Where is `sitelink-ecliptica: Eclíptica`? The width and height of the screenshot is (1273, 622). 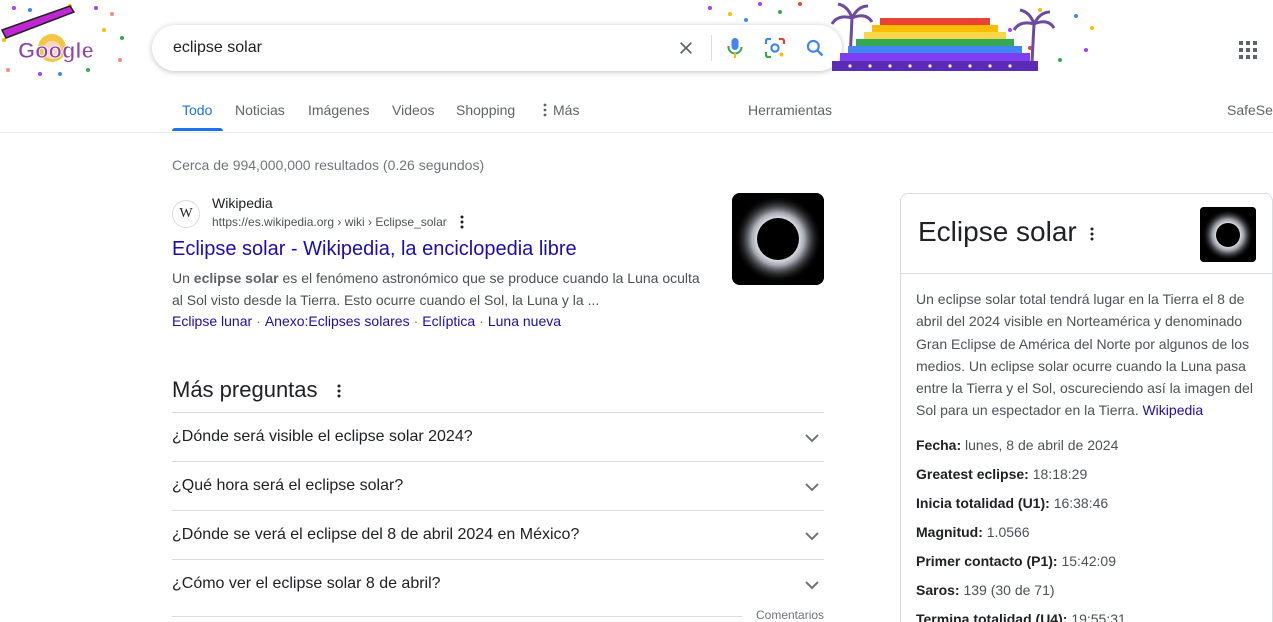 sitelink-ecliptica: Eclíptica is located at coordinates (448, 321).